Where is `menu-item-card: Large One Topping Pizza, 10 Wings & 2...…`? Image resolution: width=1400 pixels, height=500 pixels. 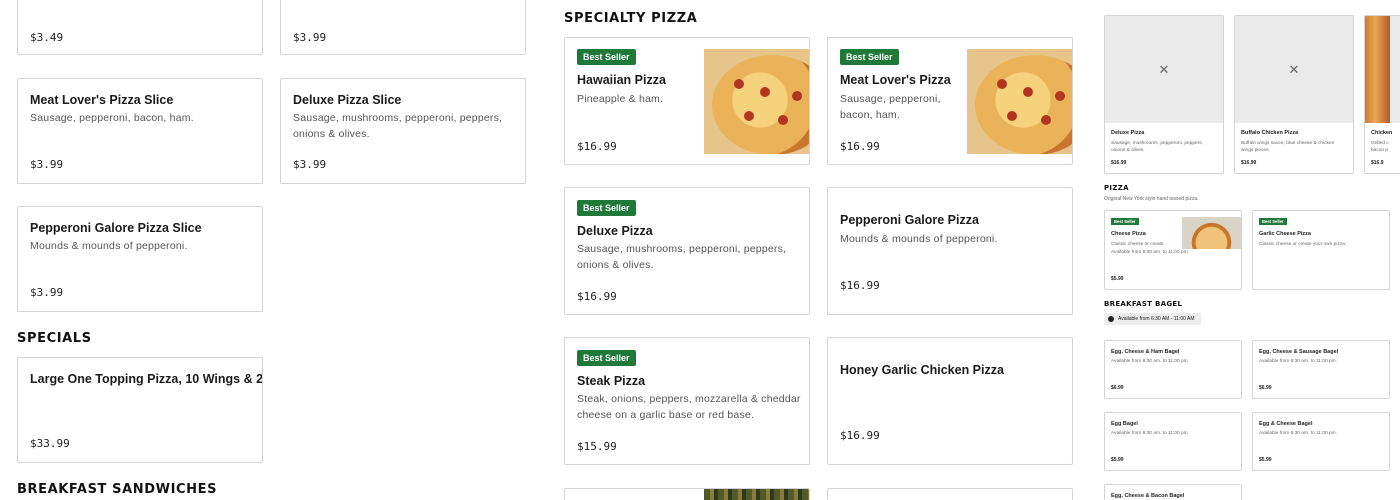
menu-item-card: Large One Topping Pizza, 10 Wings & 2...… is located at coordinates (140, 410).